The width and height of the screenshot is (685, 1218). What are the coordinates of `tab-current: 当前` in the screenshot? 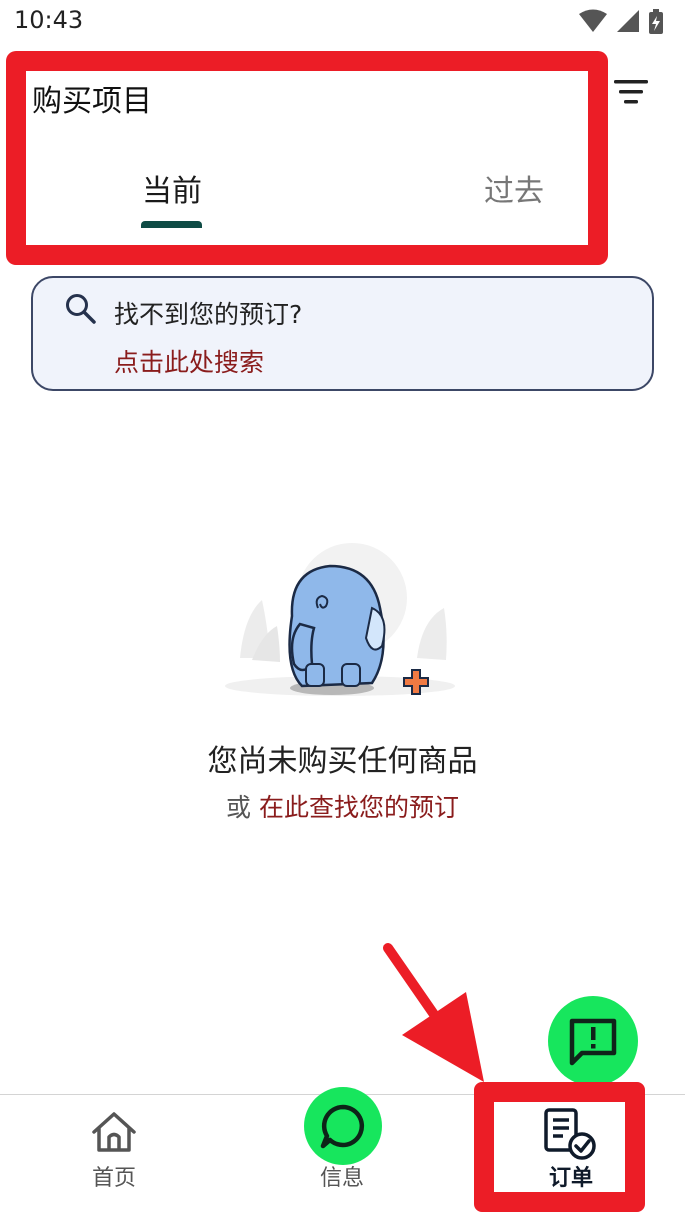 It's located at (172, 188).